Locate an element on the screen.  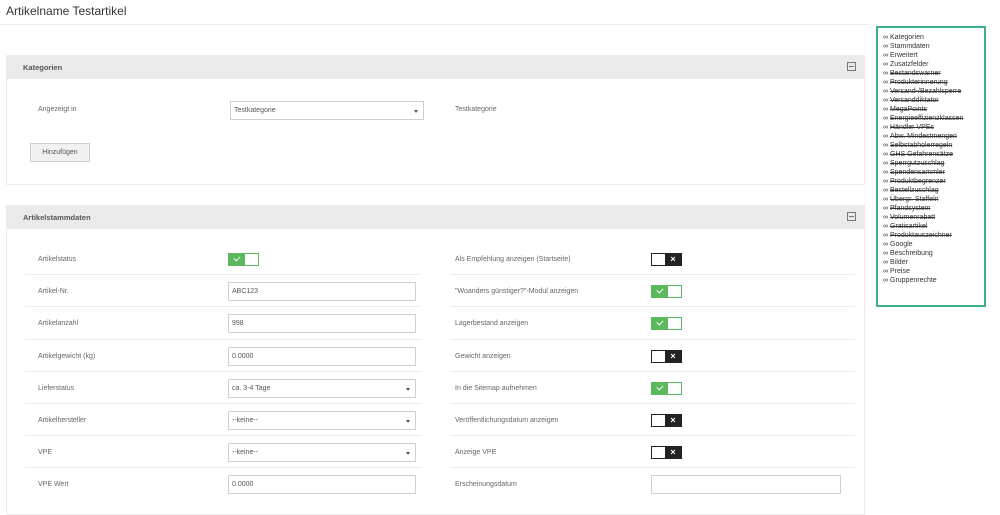
nav-link: ∞ Pfandsystem is located at coordinates (933, 208).